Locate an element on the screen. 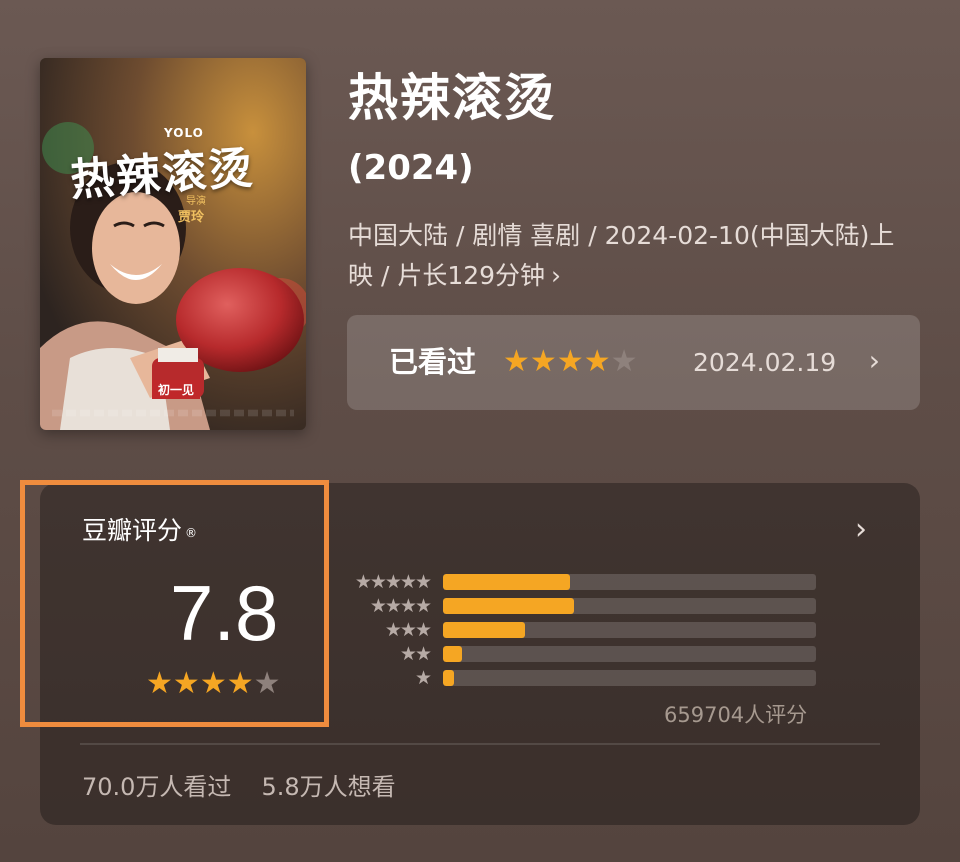  rating-stars: ★★★★★ is located at coordinates (213, 684).